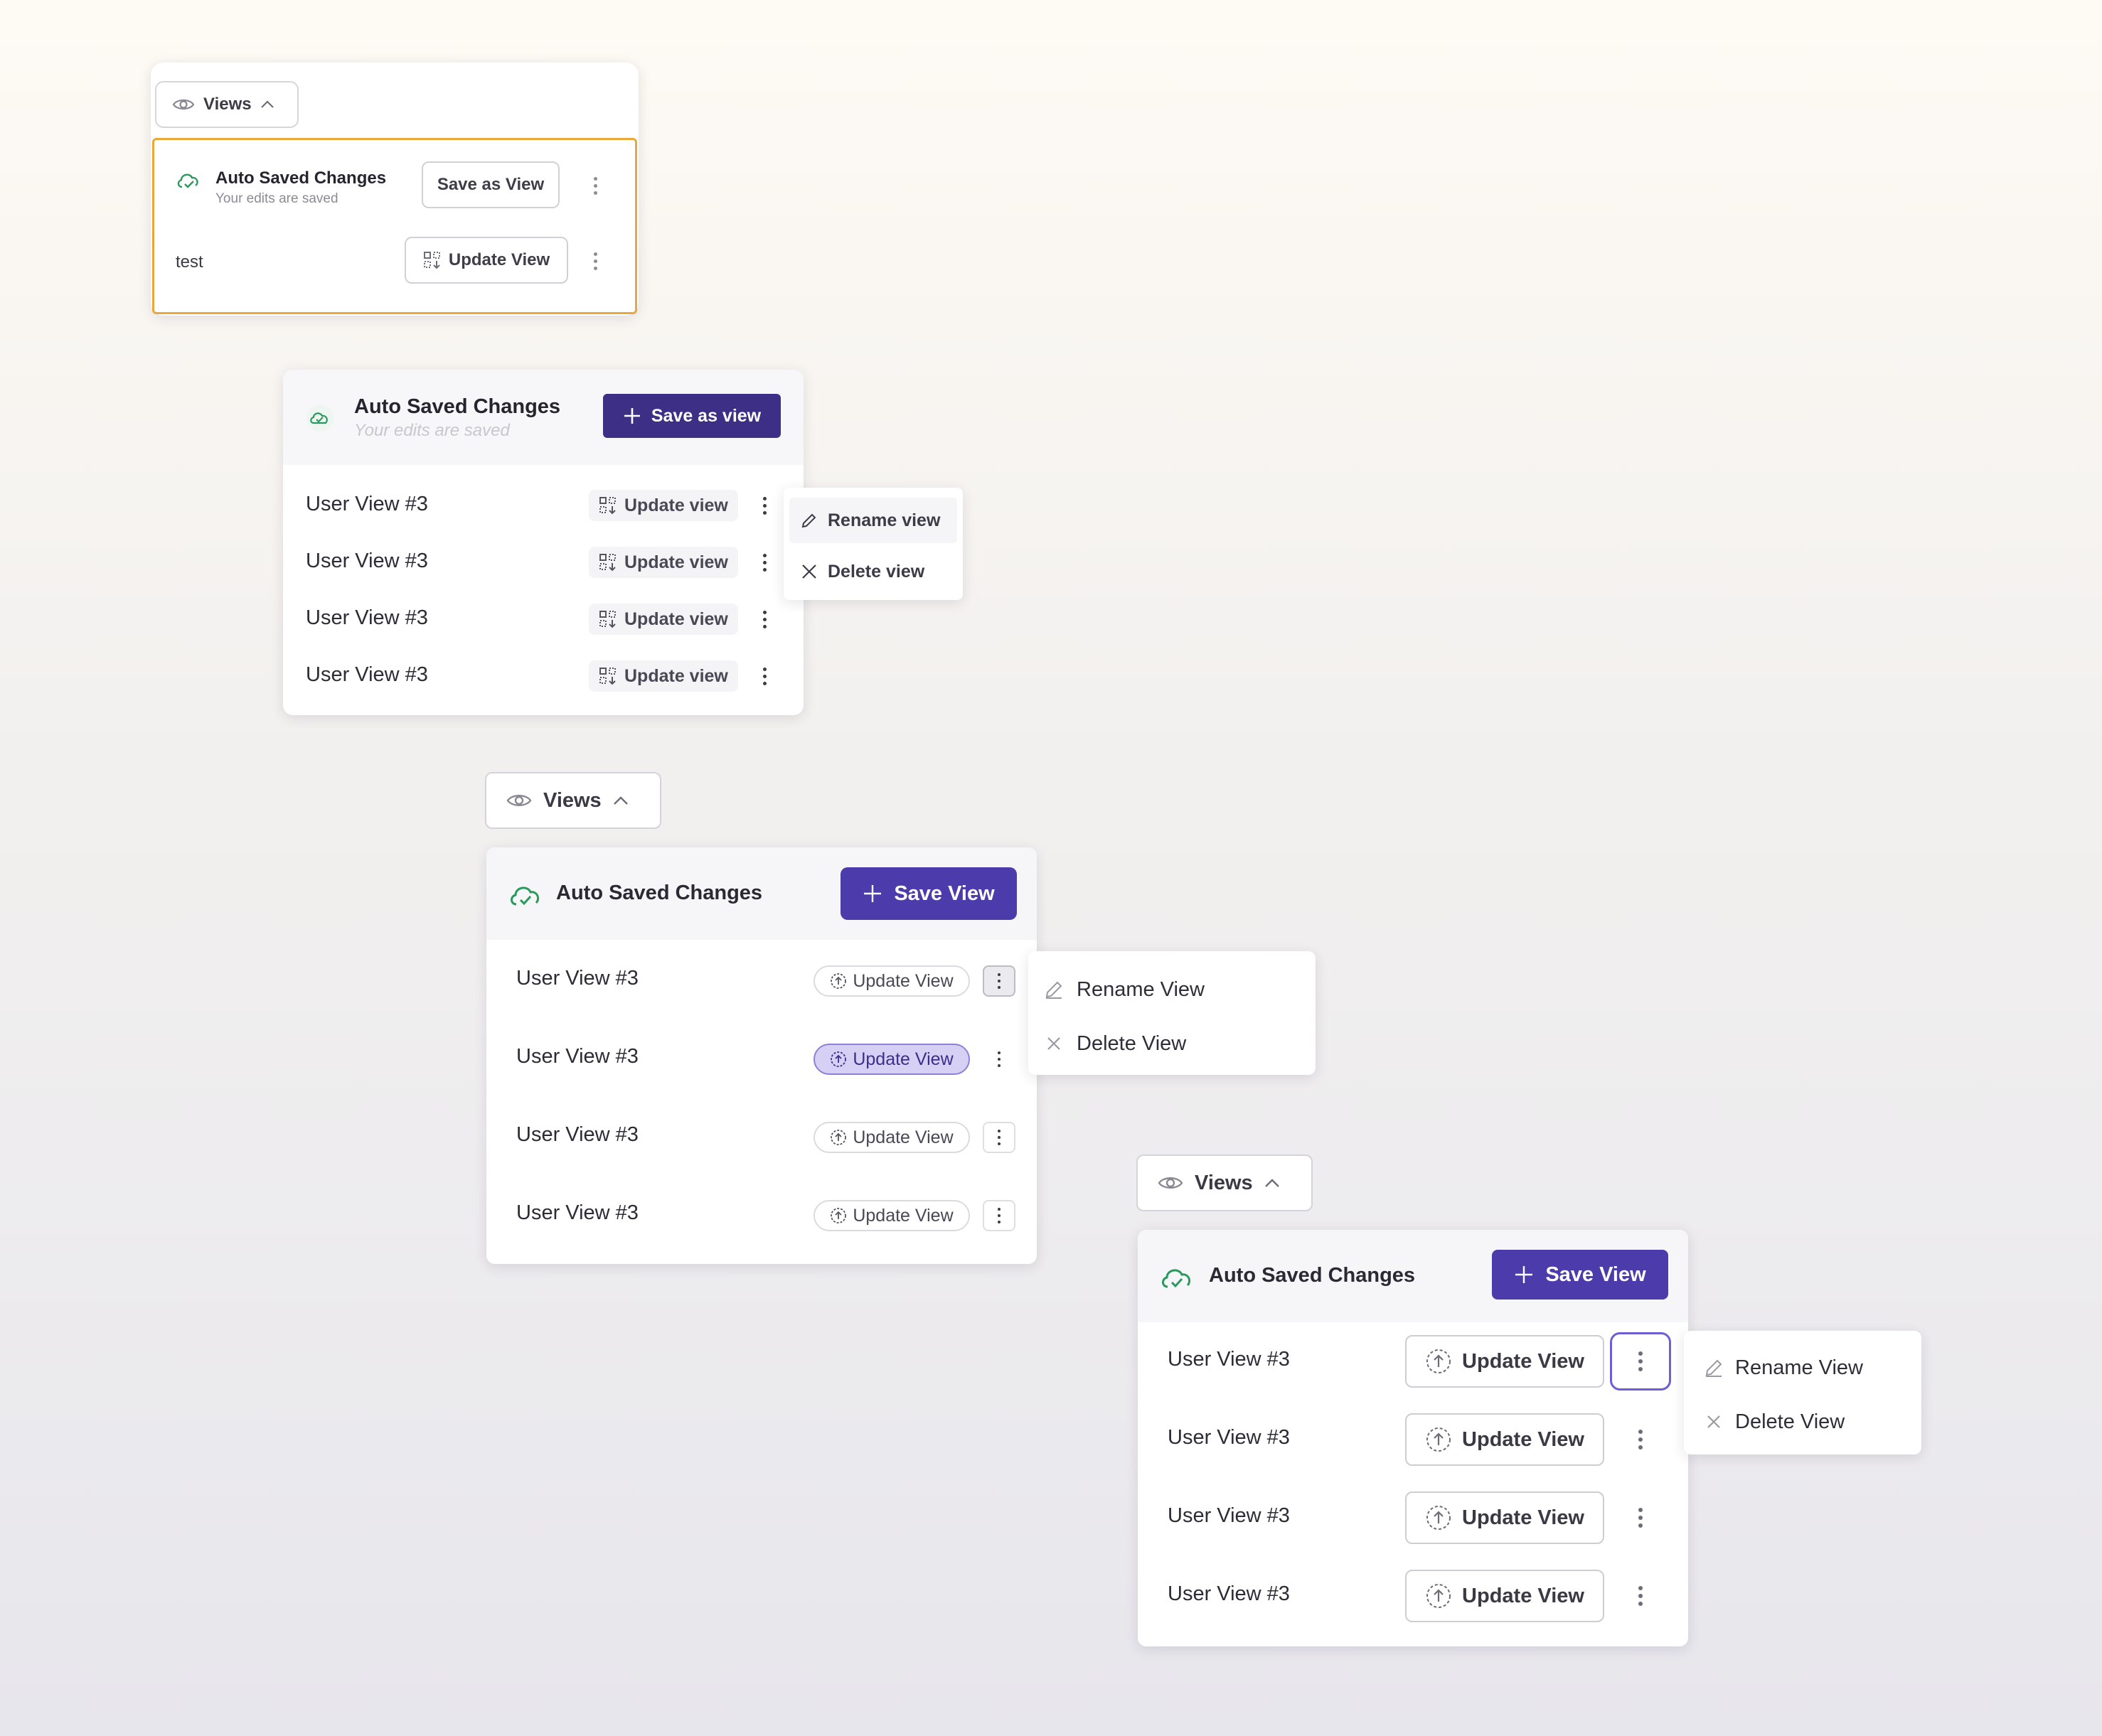 Image resolution: width=2102 pixels, height=1736 pixels. What do you see at coordinates (692, 416) in the screenshot?
I see `save-as-view-button: Save as view` at bounding box center [692, 416].